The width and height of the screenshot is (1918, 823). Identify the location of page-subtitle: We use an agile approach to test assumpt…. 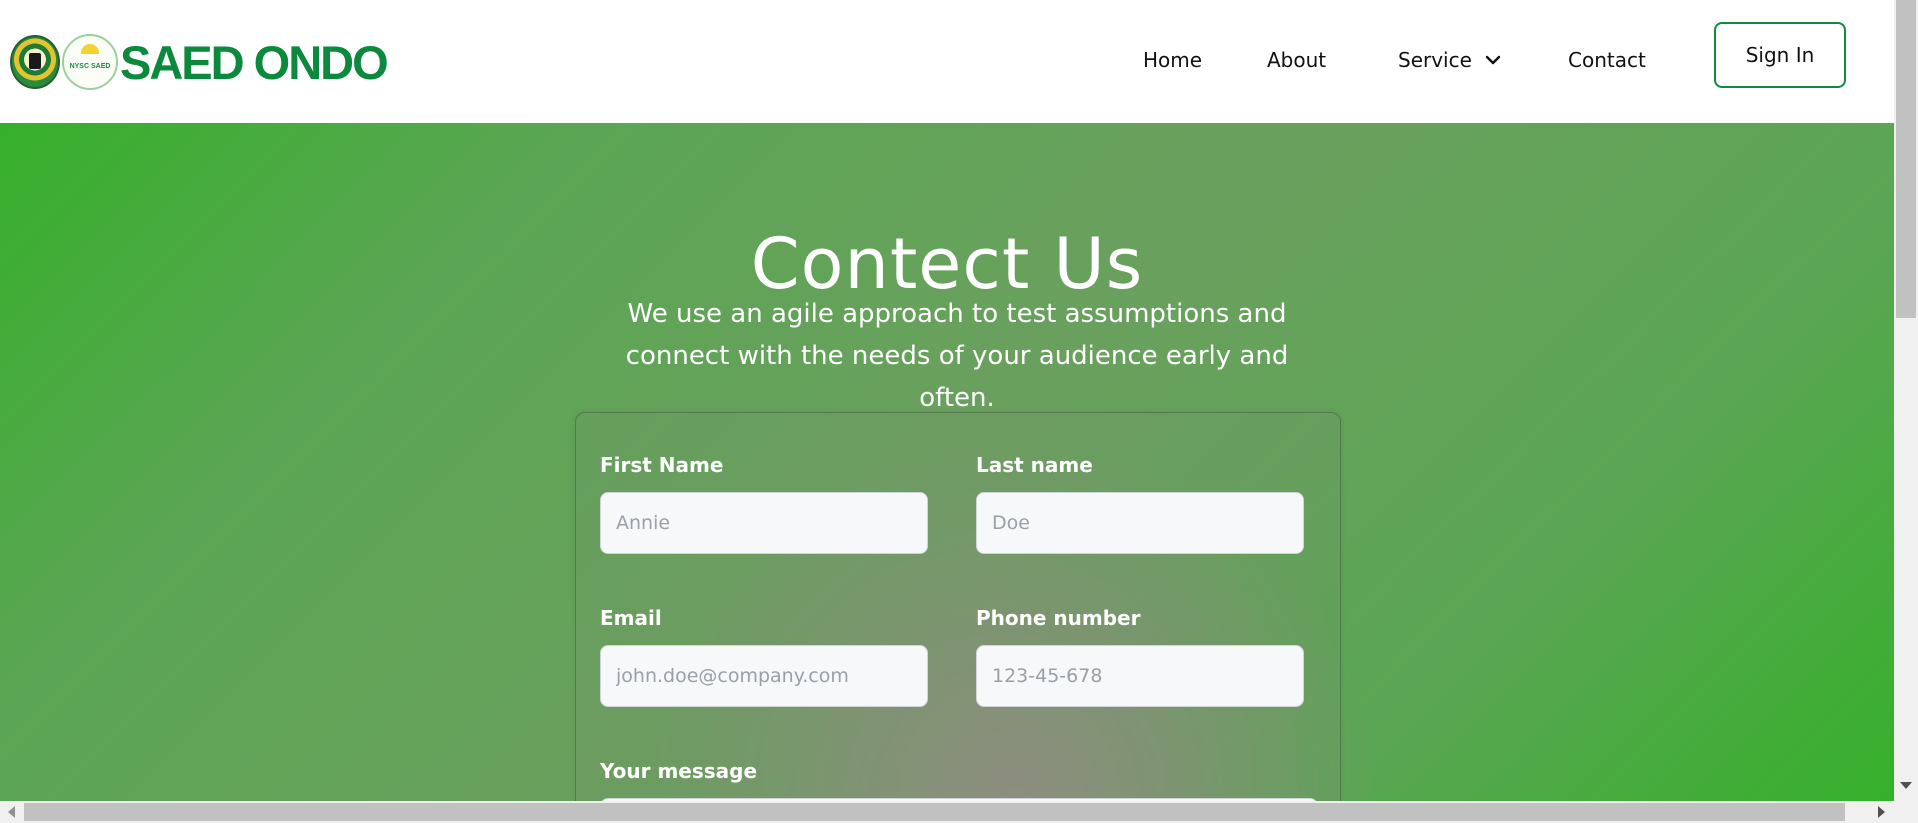
(957, 356).